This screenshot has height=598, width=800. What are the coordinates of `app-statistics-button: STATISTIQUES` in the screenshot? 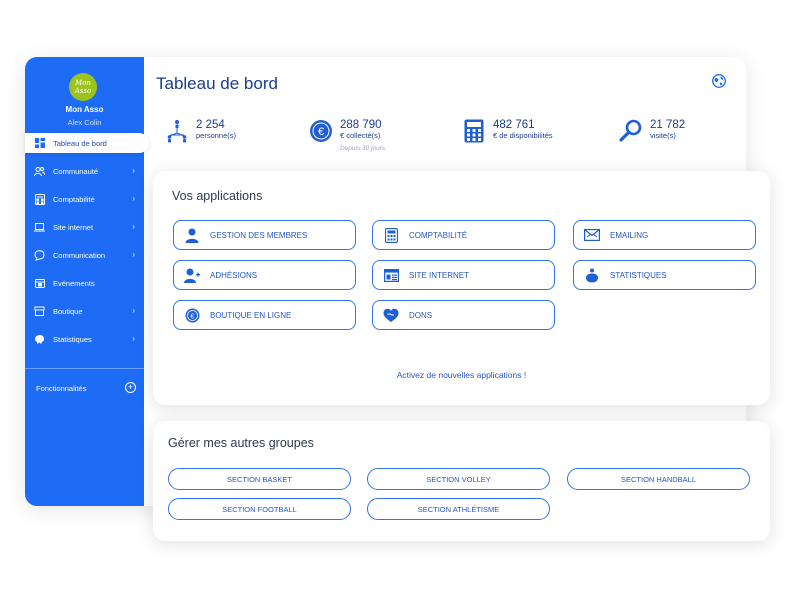 It's located at (664, 275).